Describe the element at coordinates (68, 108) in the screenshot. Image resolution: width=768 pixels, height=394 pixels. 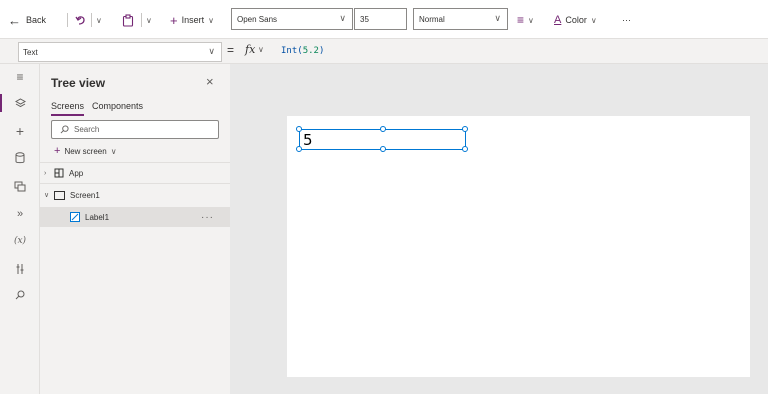
I see `tab-screens: Screens` at that location.